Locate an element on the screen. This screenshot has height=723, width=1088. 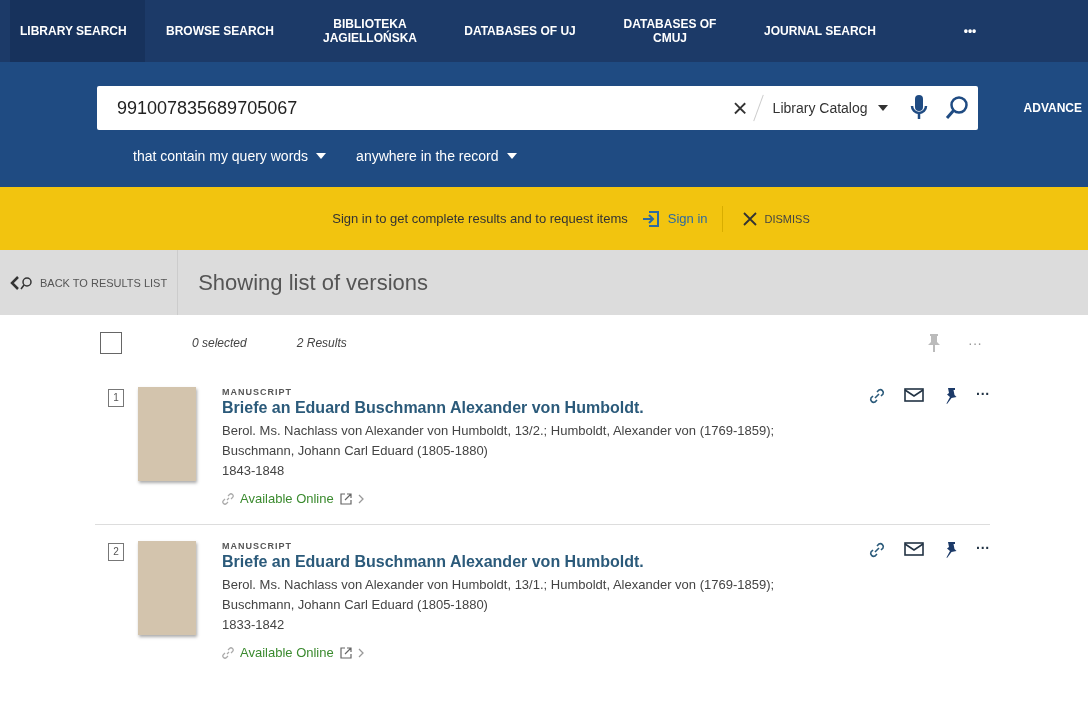
nav-tab: BIBLIOTEKA JAGIELLOŃSKA is located at coordinates (370, 31).